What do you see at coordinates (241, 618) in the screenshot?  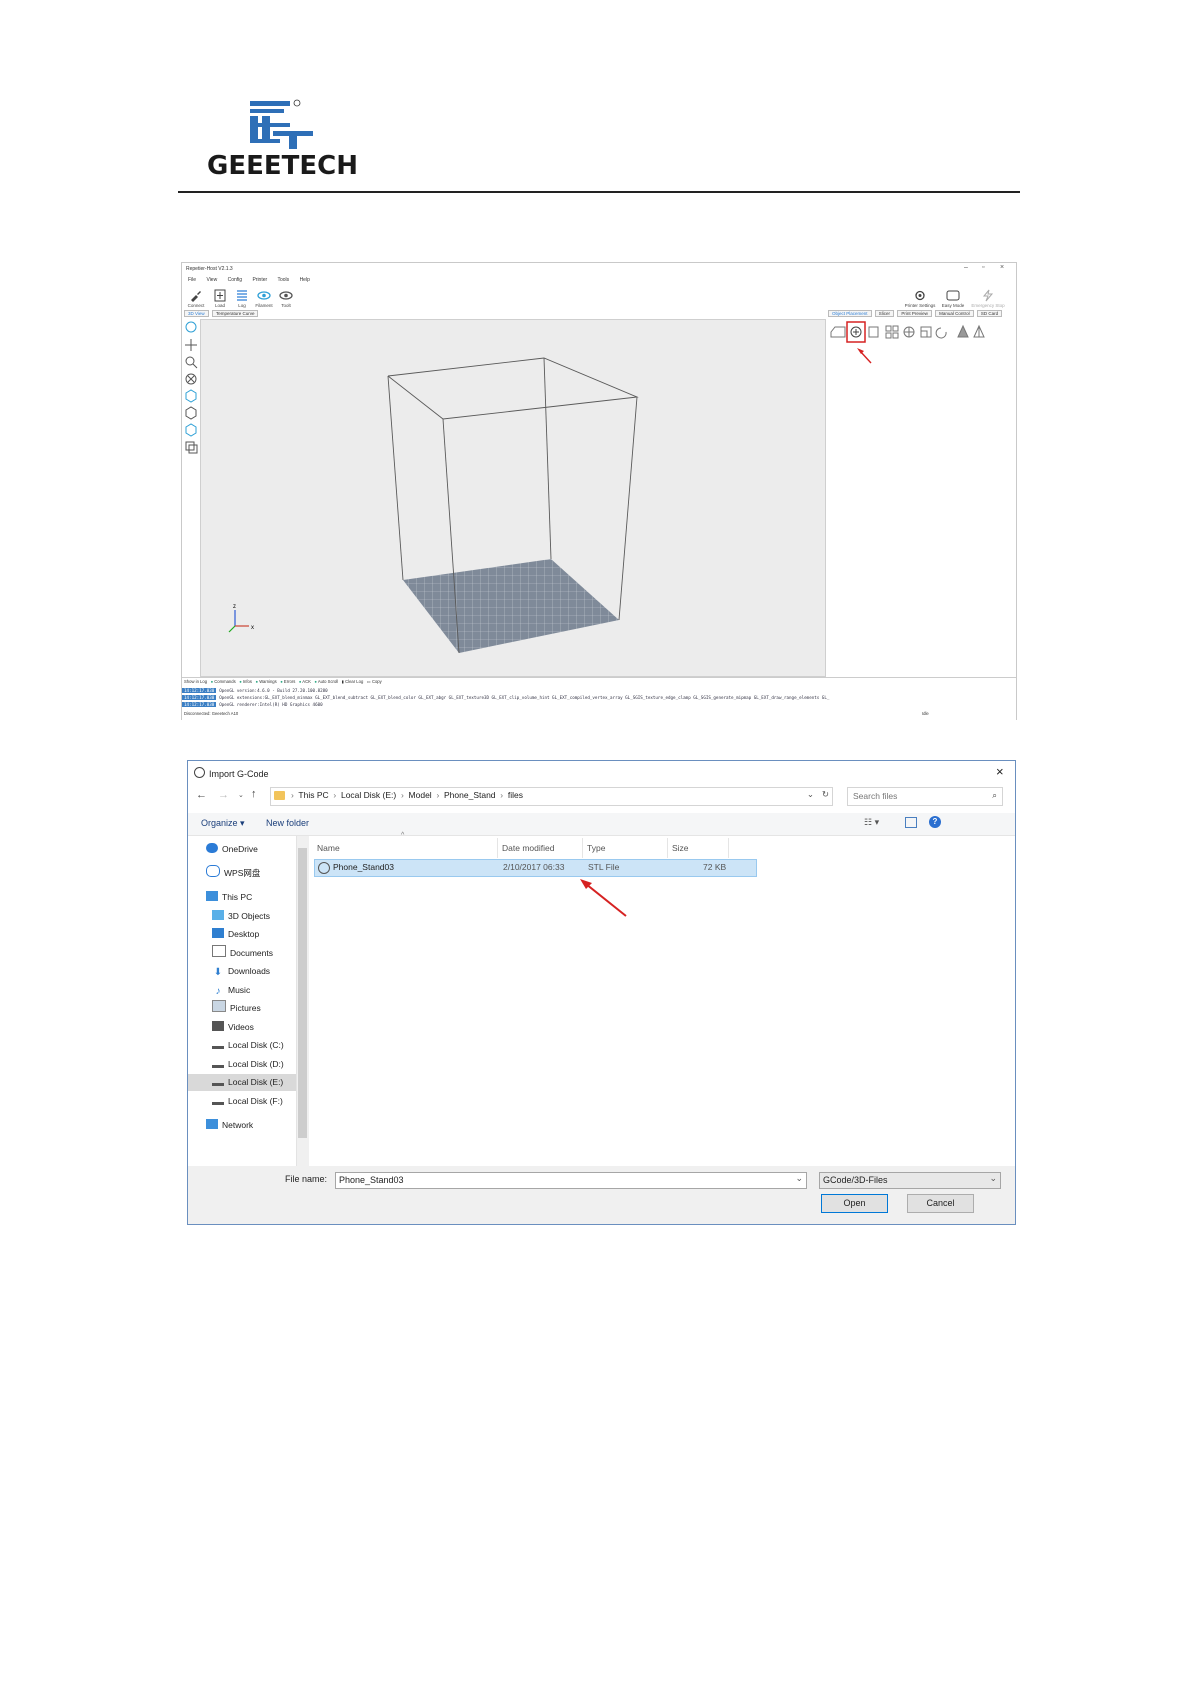 I see `axis-gizmo-icon: z x` at bounding box center [241, 618].